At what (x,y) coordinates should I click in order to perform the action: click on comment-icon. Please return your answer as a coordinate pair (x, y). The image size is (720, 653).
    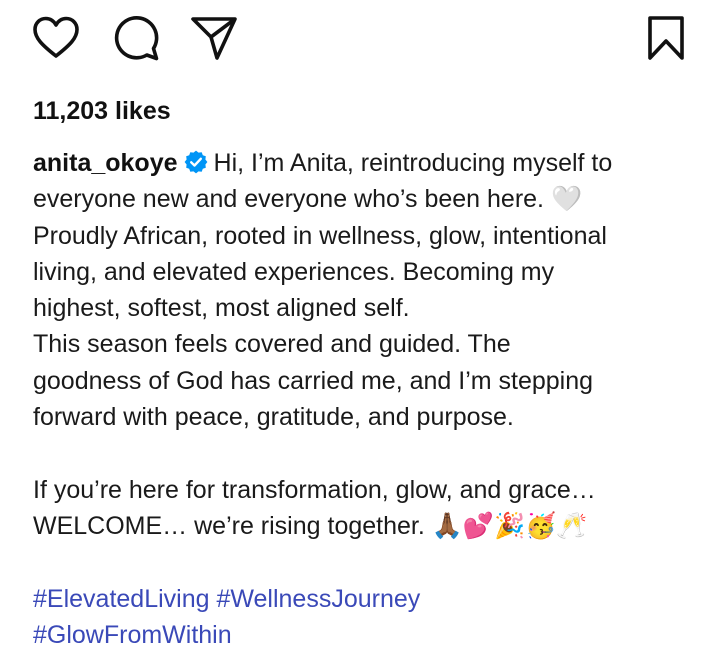
    Looking at the image, I should click on (136, 38).